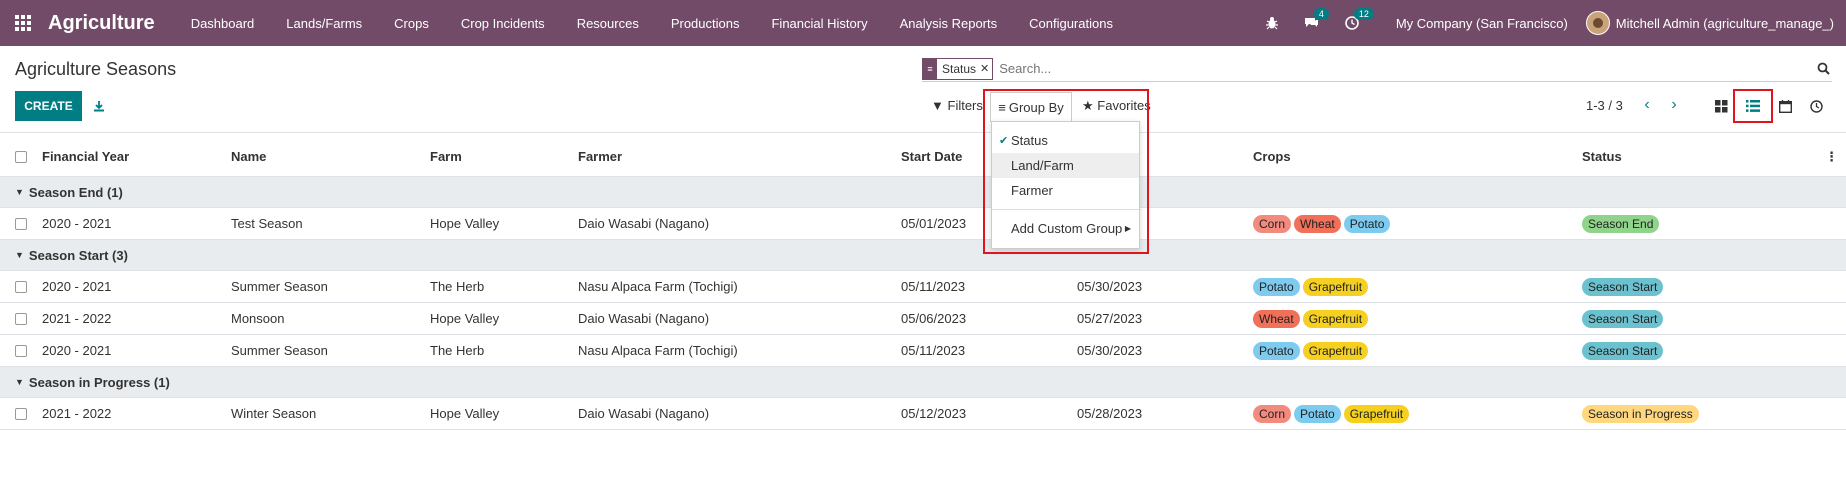  Describe the element at coordinates (1725, 23) in the screenshot. I see `user-menu: Mitchell Admin (agriculture_manage_)` at that location.